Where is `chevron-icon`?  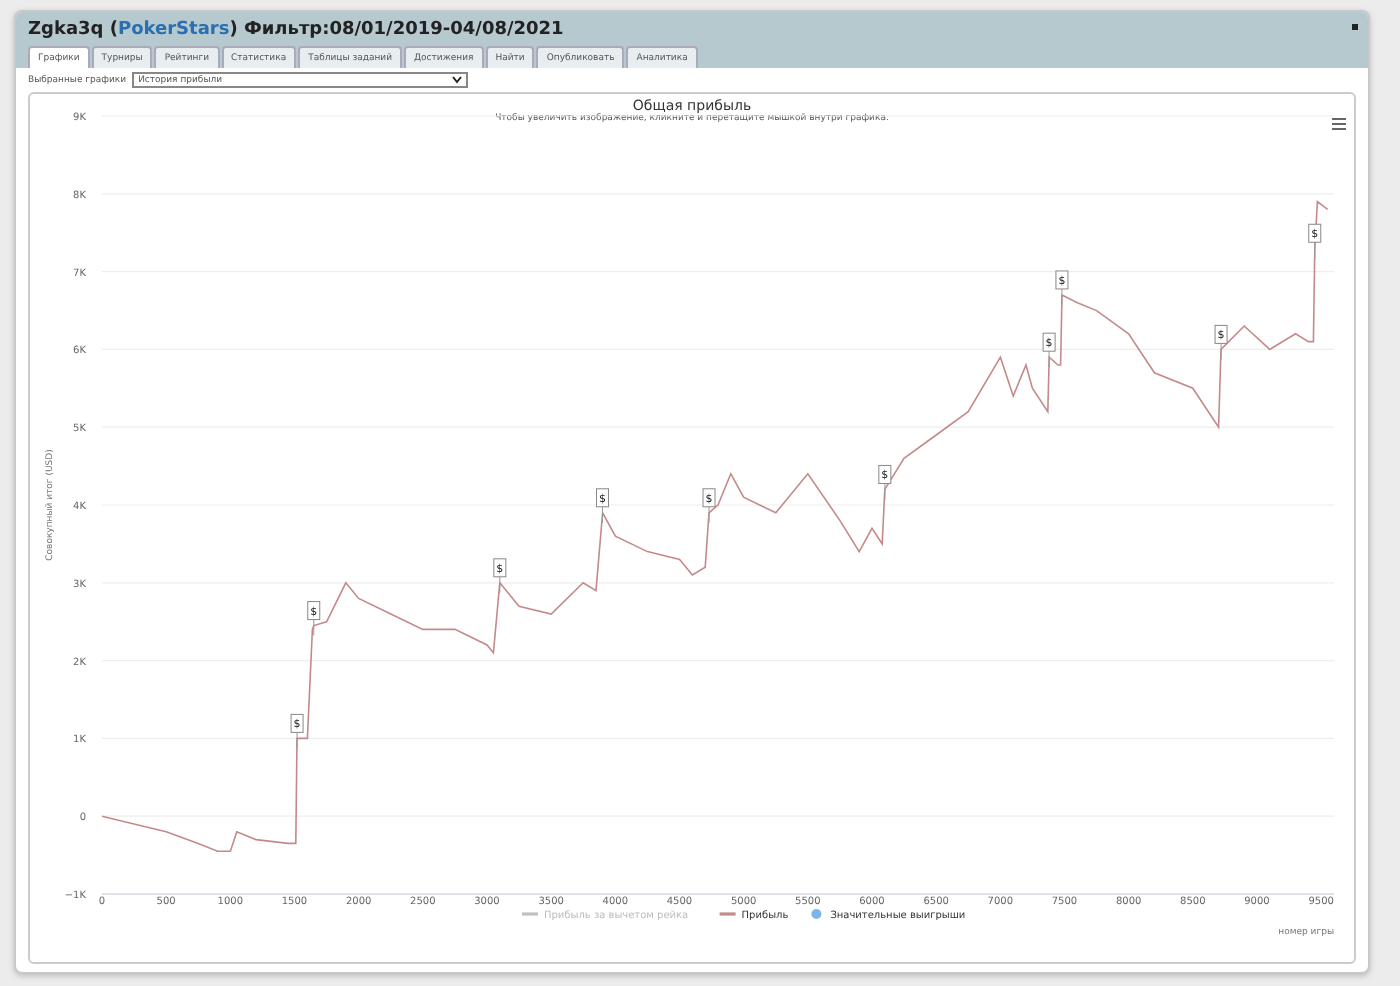
chevron-icon is located at coordinates (457, 80).